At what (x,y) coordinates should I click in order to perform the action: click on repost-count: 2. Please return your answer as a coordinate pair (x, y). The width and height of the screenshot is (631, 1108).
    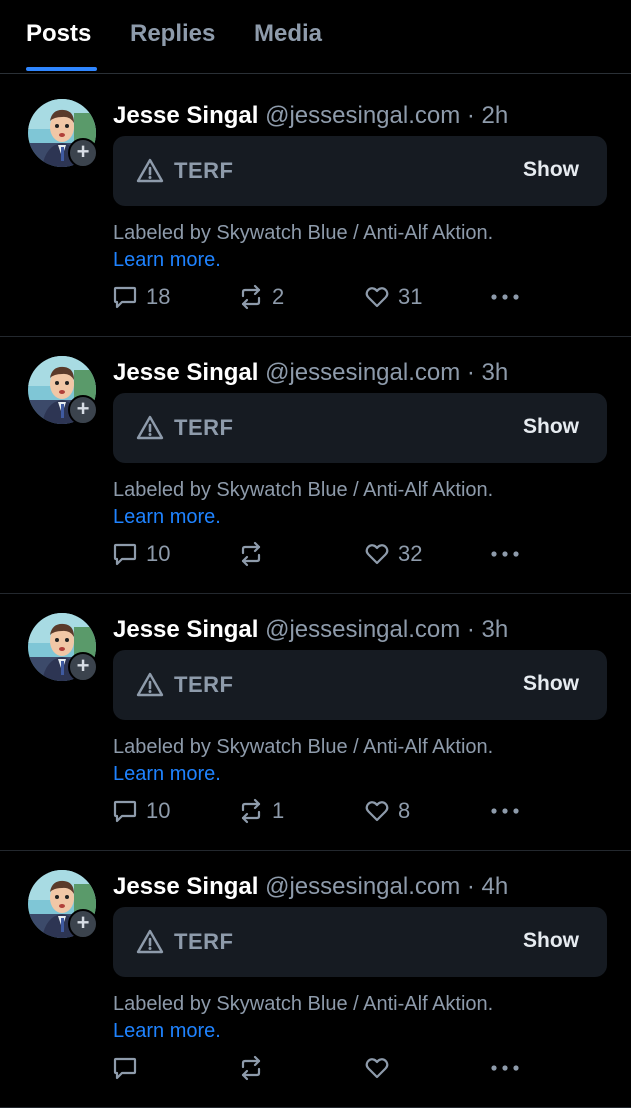
    Looking at the image, I should click on (278, 296).